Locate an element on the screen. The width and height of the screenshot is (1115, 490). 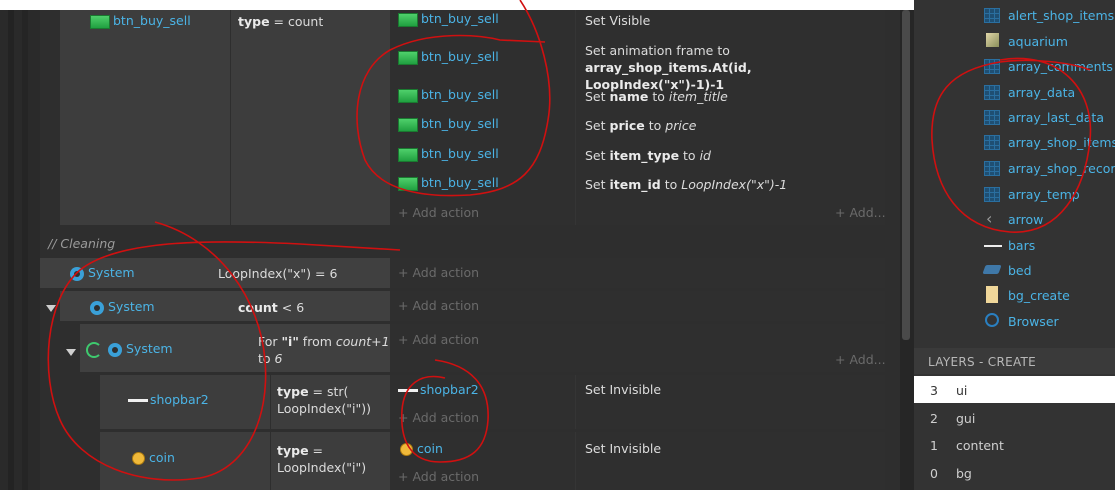
condition-expression: type = str(LoopIndex("i")) is located at coordinates (324, 400).